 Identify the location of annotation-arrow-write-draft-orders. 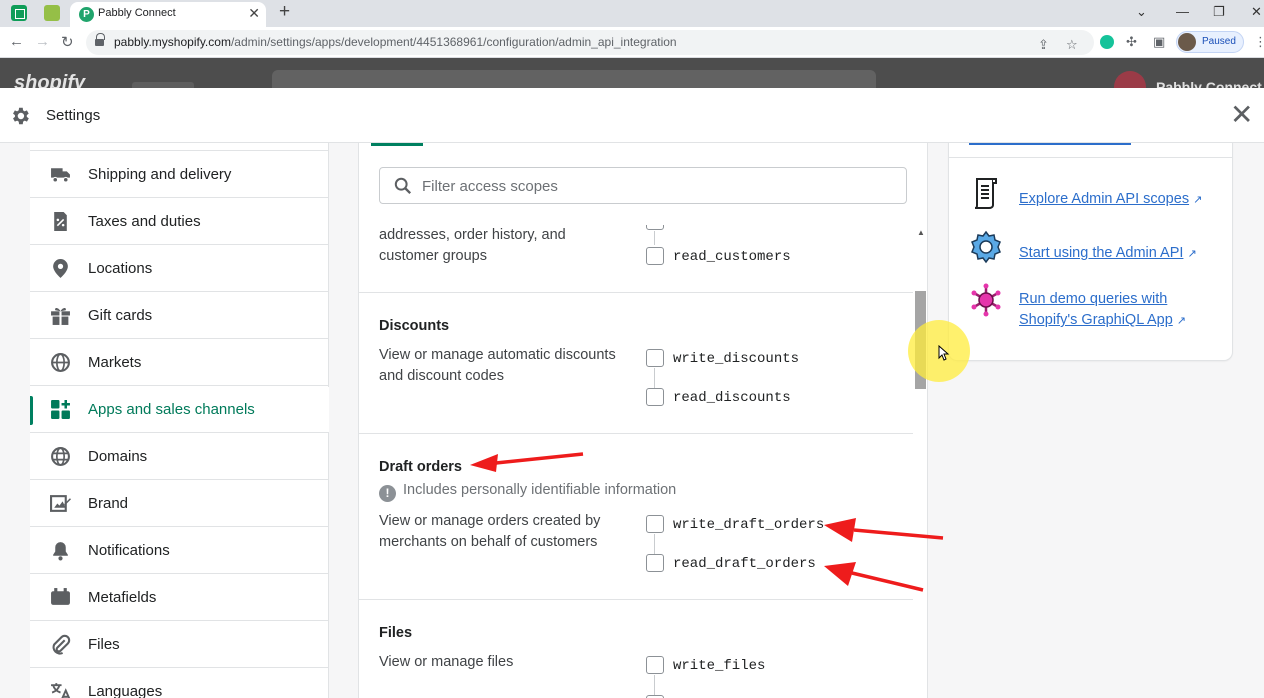
(884, 530).